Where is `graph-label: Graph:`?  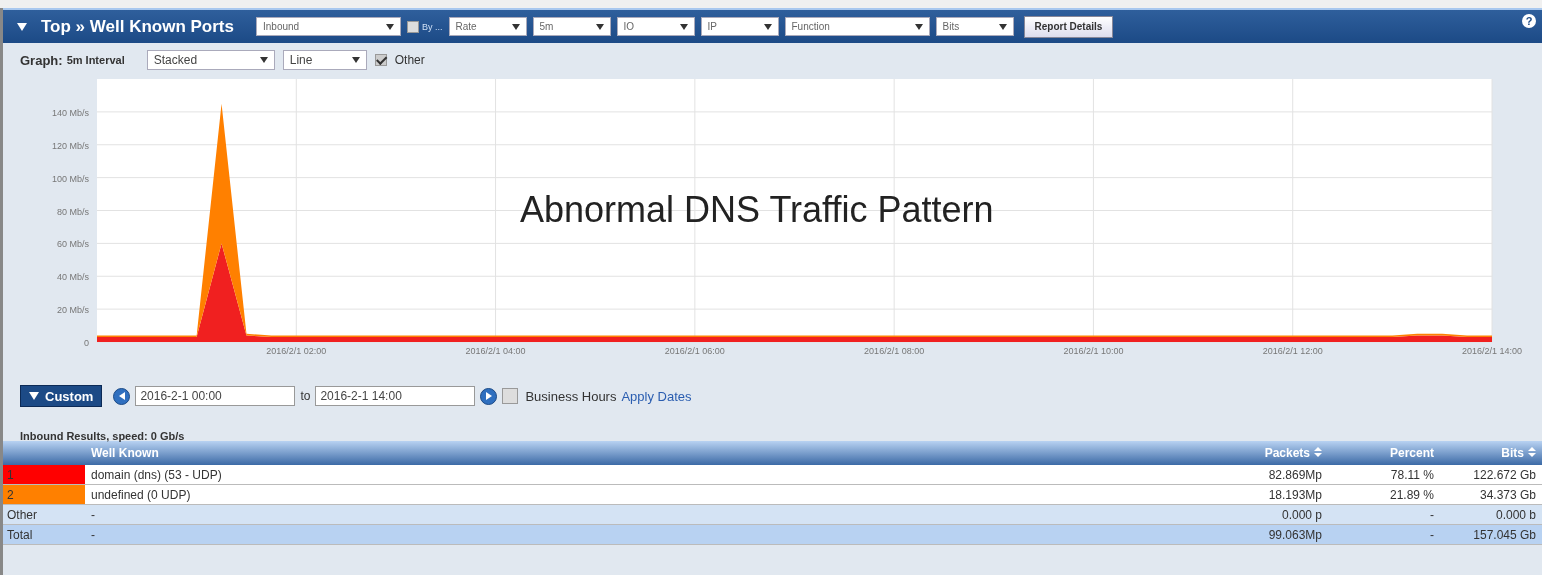 graph-label: Graph: is located at coordinates (41, 60).